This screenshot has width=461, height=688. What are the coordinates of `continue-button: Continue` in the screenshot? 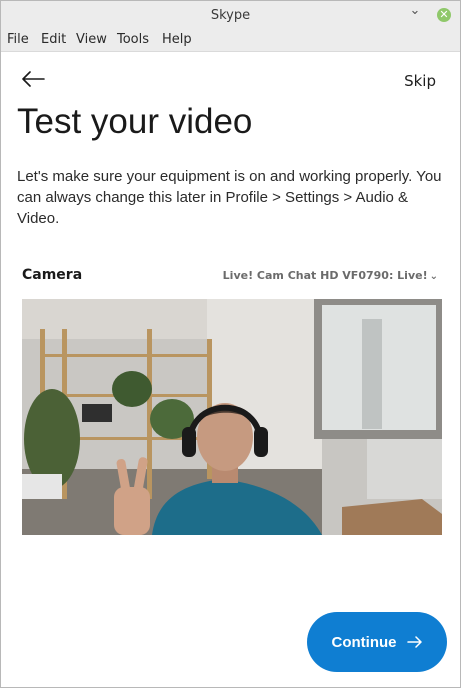 It's located at (377, 642).